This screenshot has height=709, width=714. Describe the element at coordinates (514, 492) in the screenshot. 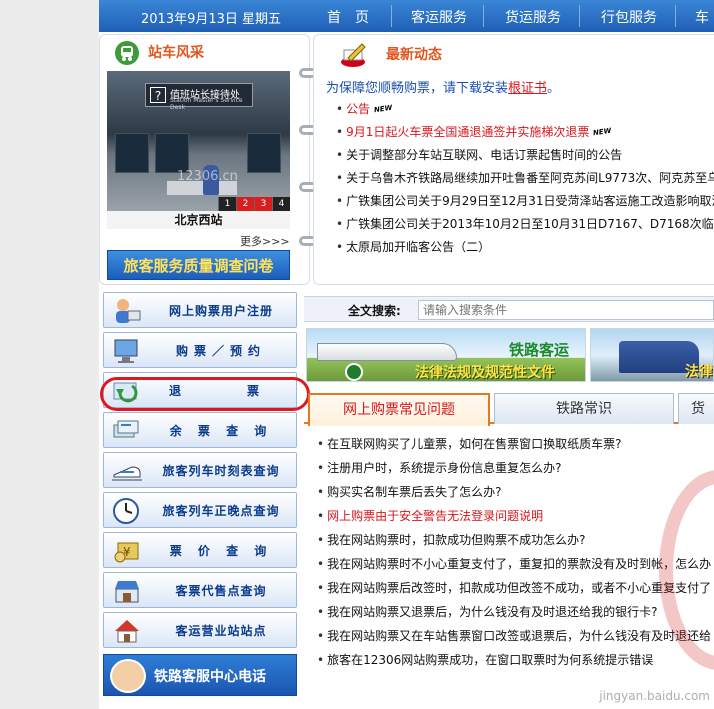

I see `faq-item: 购买实名制车票后丢失了怎么办?` at that location.